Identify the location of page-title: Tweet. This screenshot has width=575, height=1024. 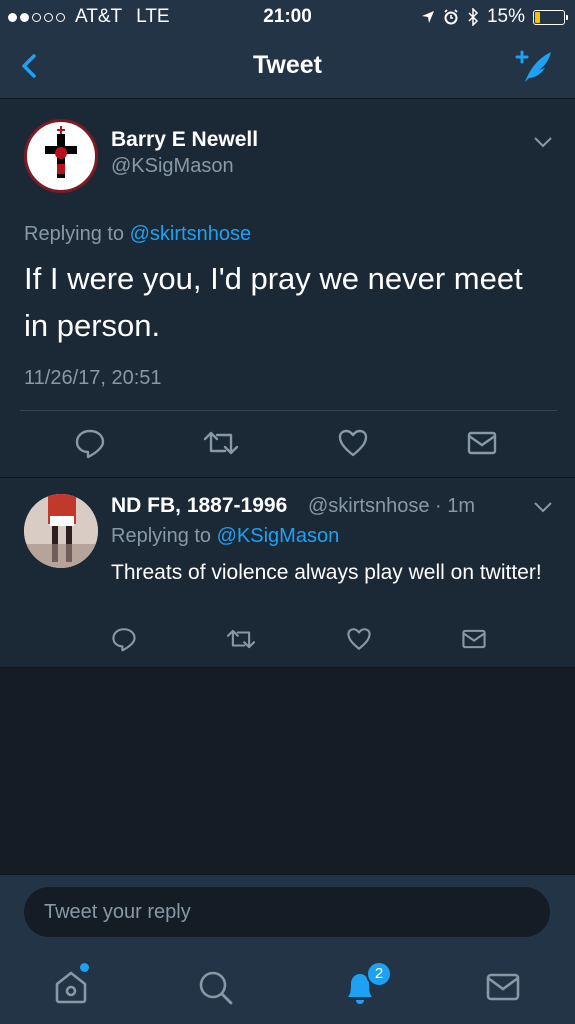
(287, 65).